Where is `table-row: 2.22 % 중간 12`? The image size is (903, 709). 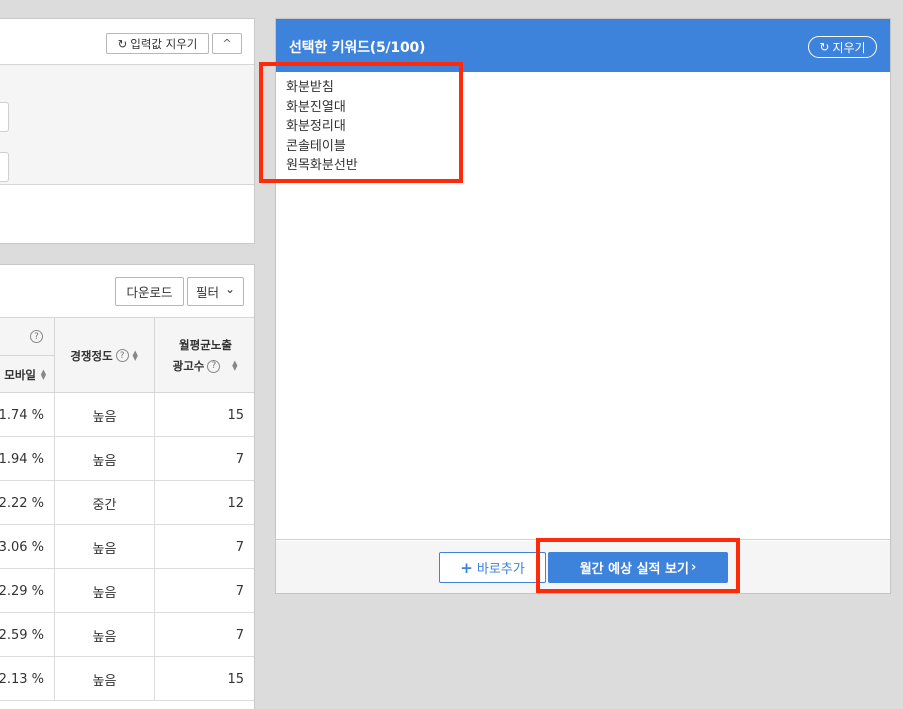 table-row: 2.22 % 중간 12 is located at coordinates (127, 503).